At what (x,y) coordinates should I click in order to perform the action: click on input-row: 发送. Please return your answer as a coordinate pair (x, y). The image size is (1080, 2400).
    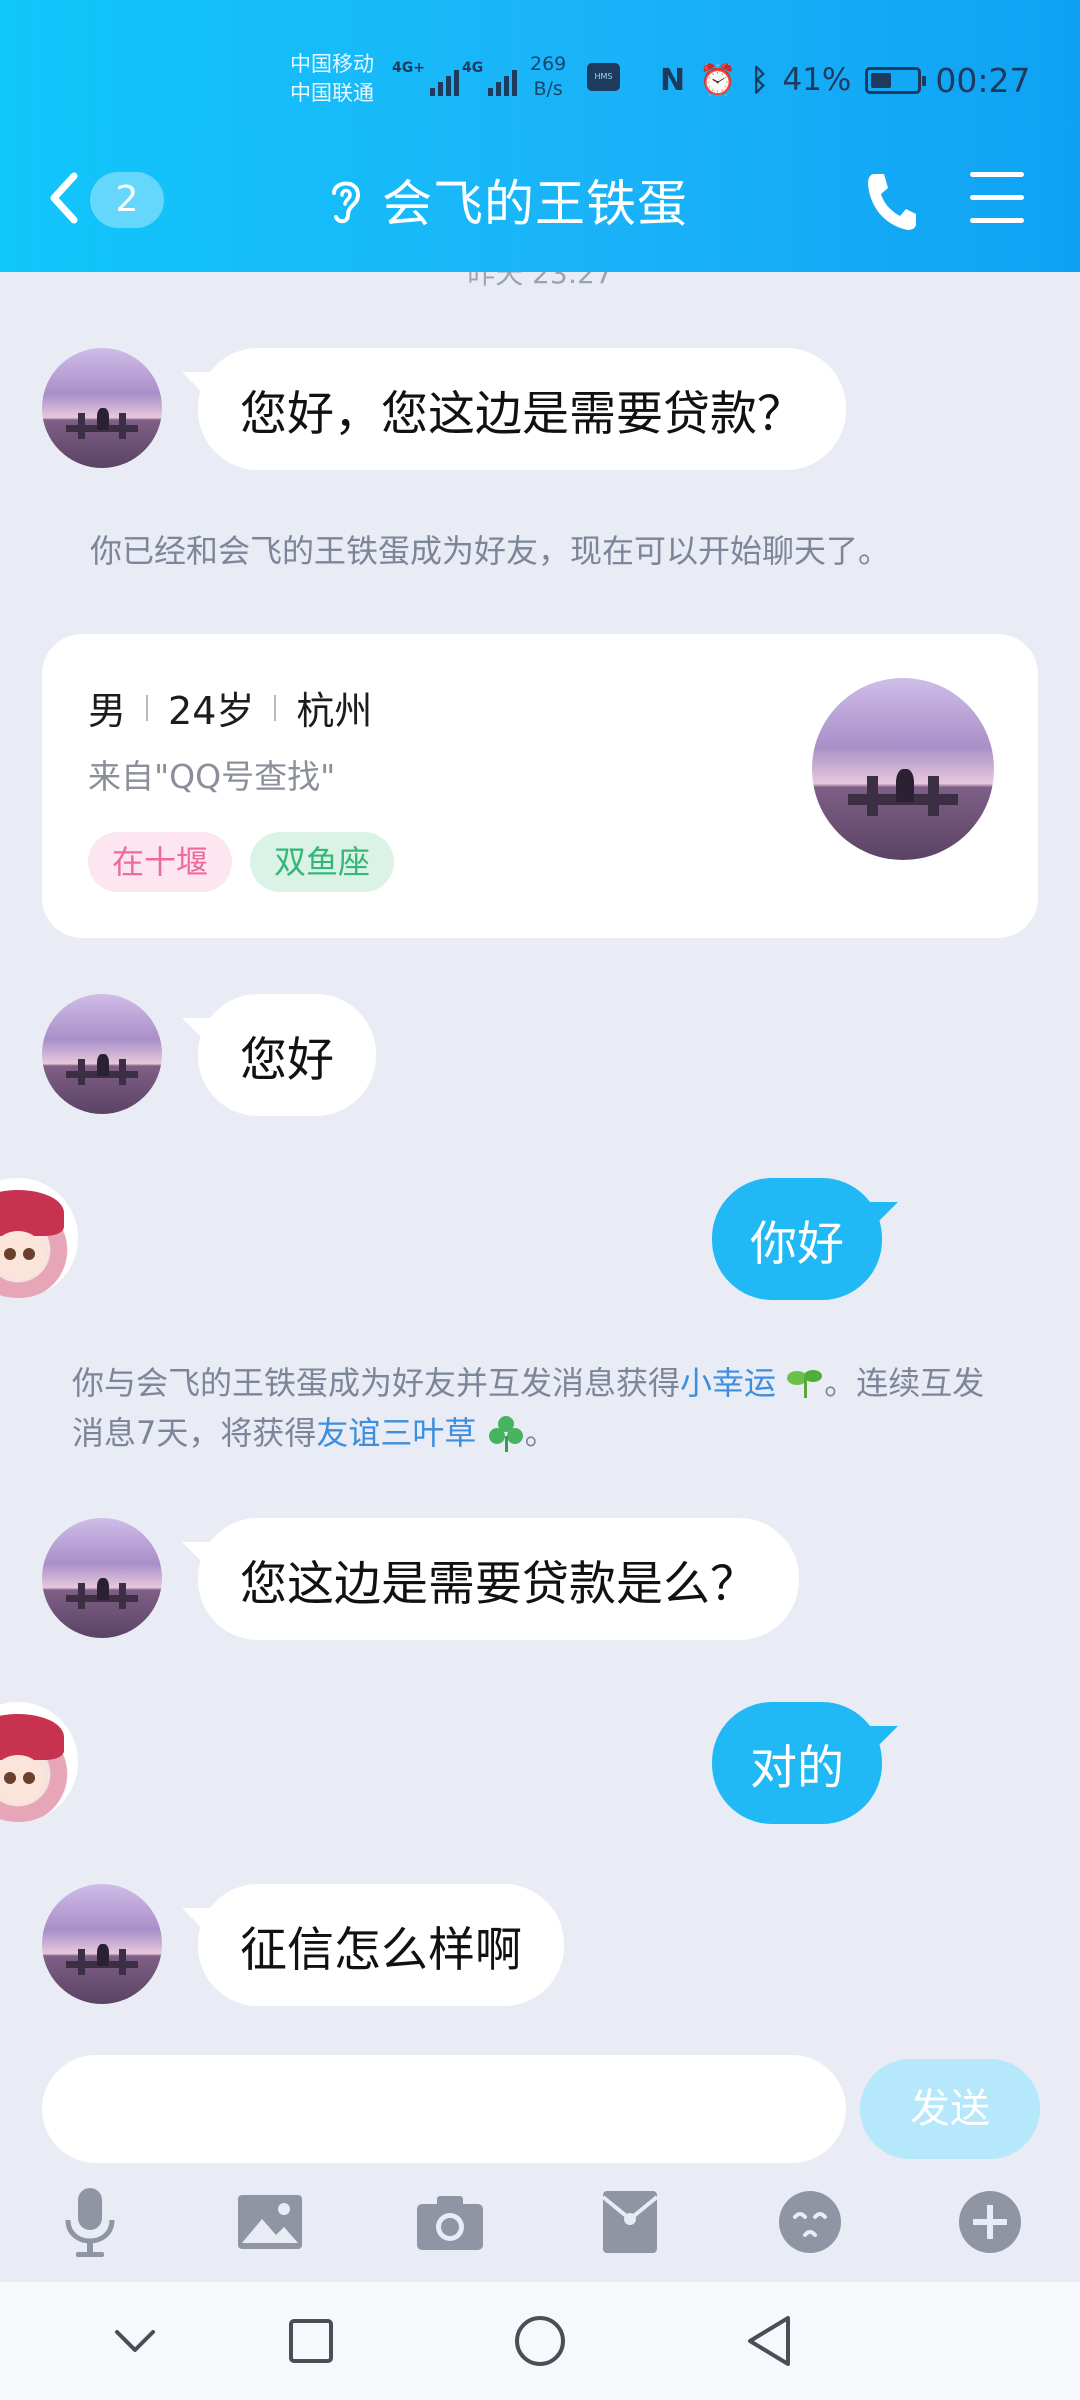
    Looking at the image, I should click on (540, 2117).